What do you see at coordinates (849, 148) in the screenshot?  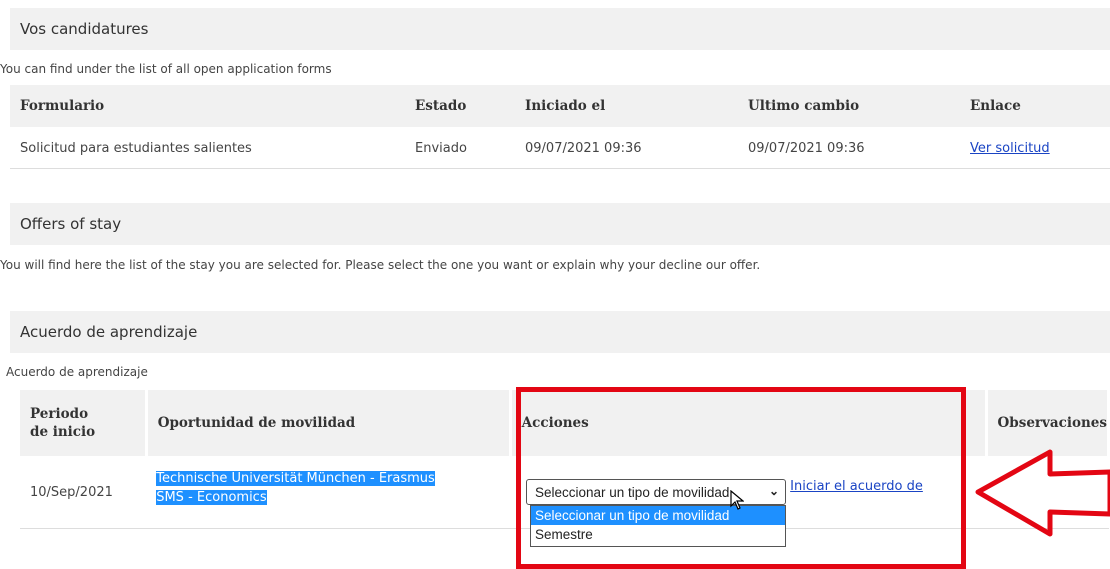 I see `cell-changed: 09/07/2021 09:36` at bounding box center [849, 148].